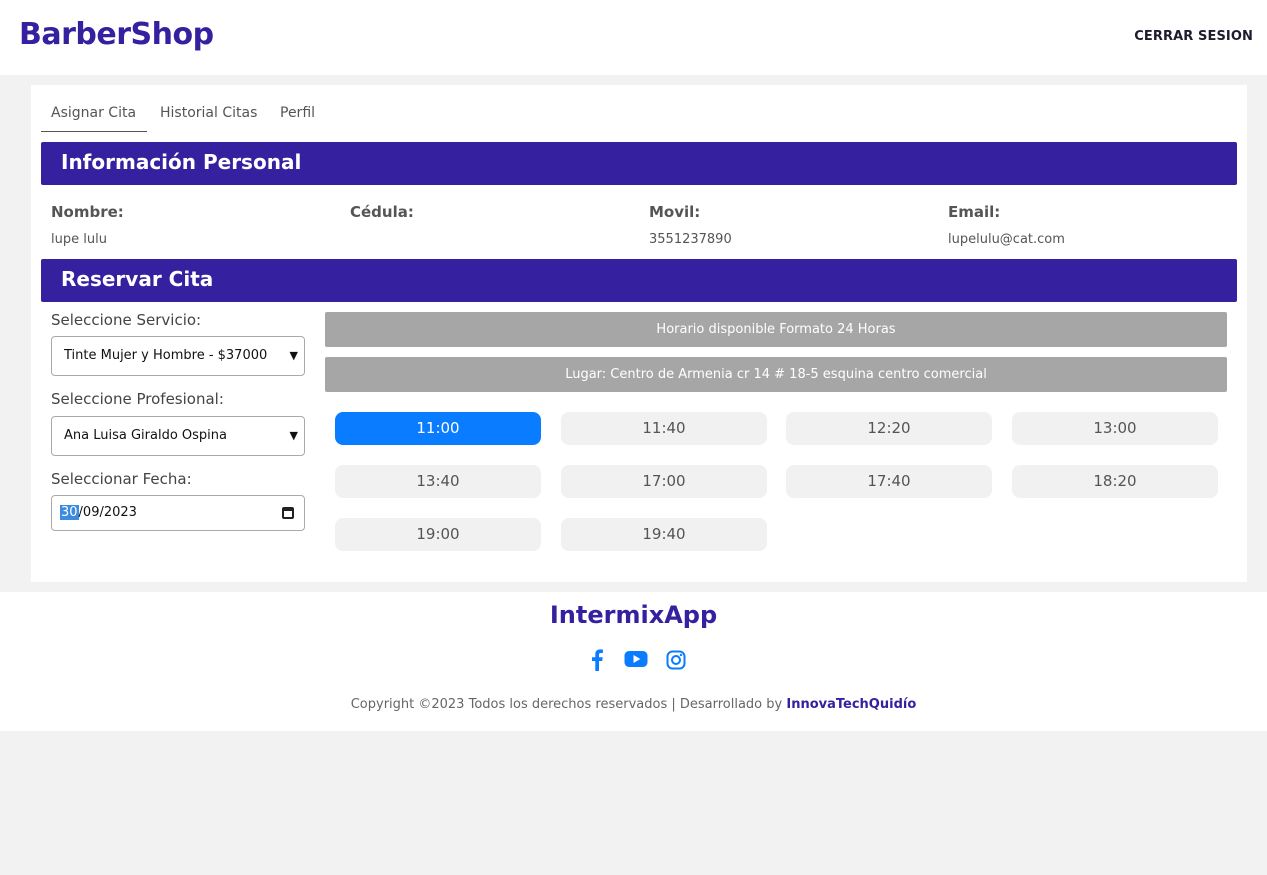 Image resolution: width=1267 pixels, height=875 pixels. What do you see at coordinates (438, 481) in the screenshot?
I see `time-slot-button: 13:40` at bounding box center [438, 481].